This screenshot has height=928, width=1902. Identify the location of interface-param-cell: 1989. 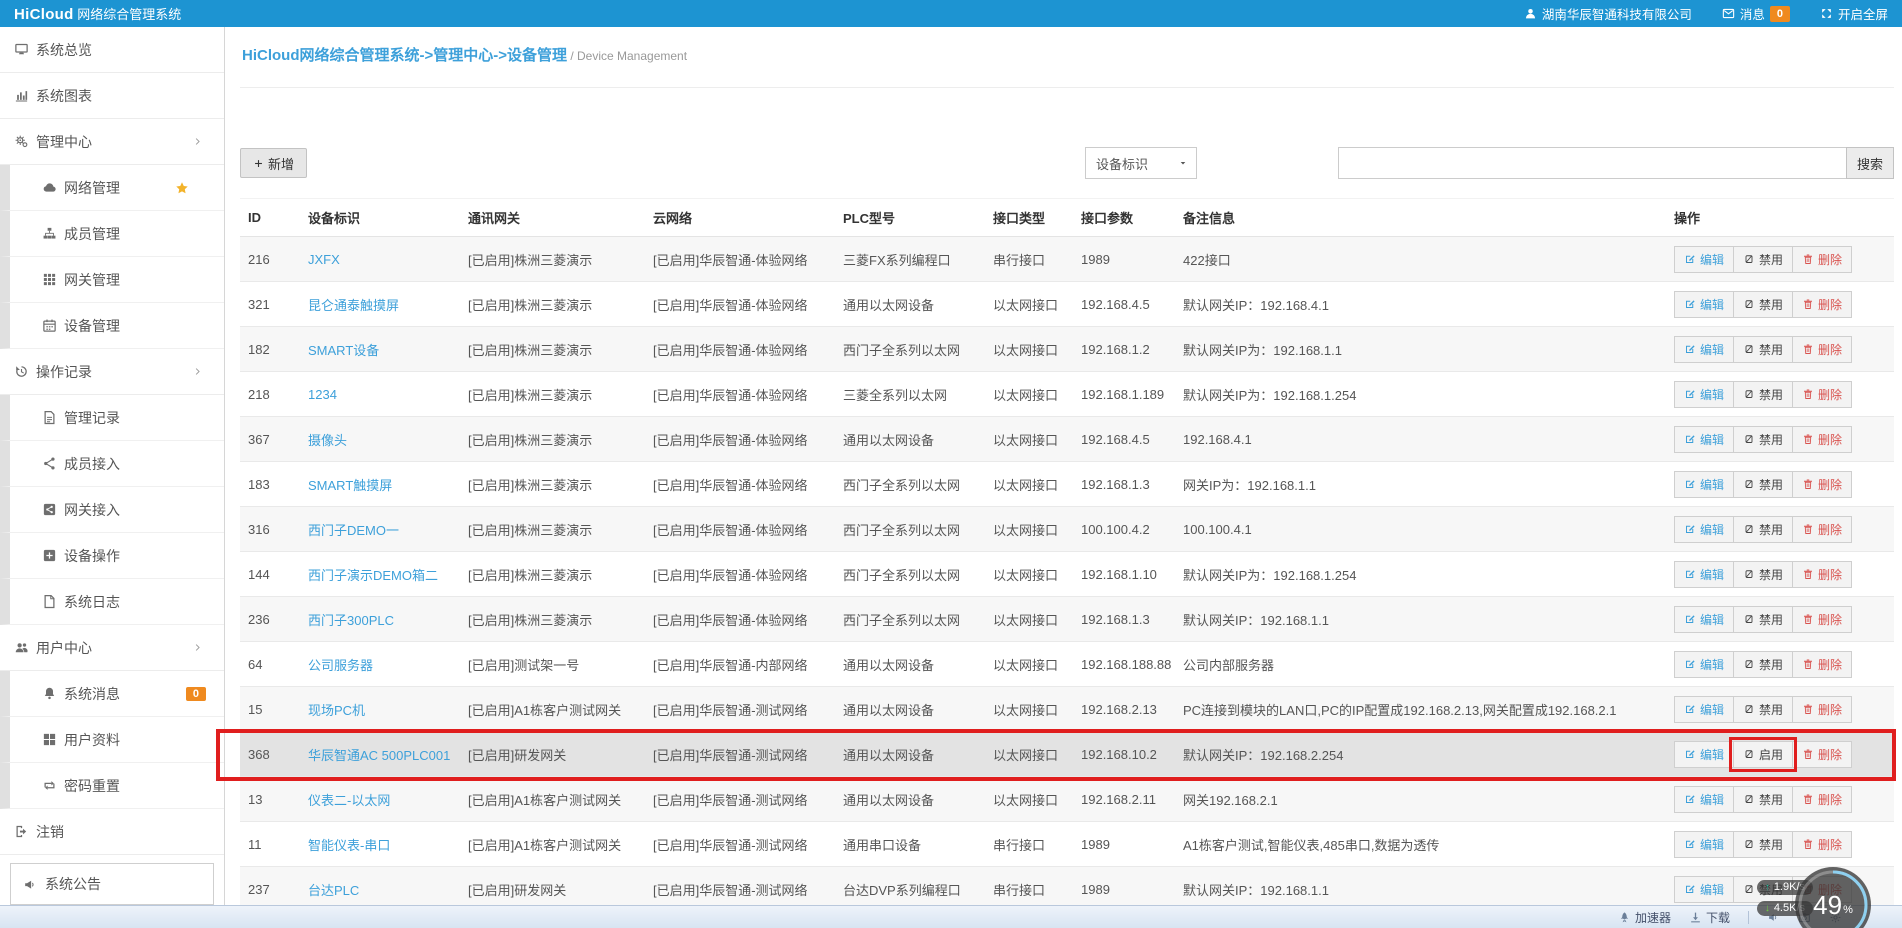
(1124, 259).